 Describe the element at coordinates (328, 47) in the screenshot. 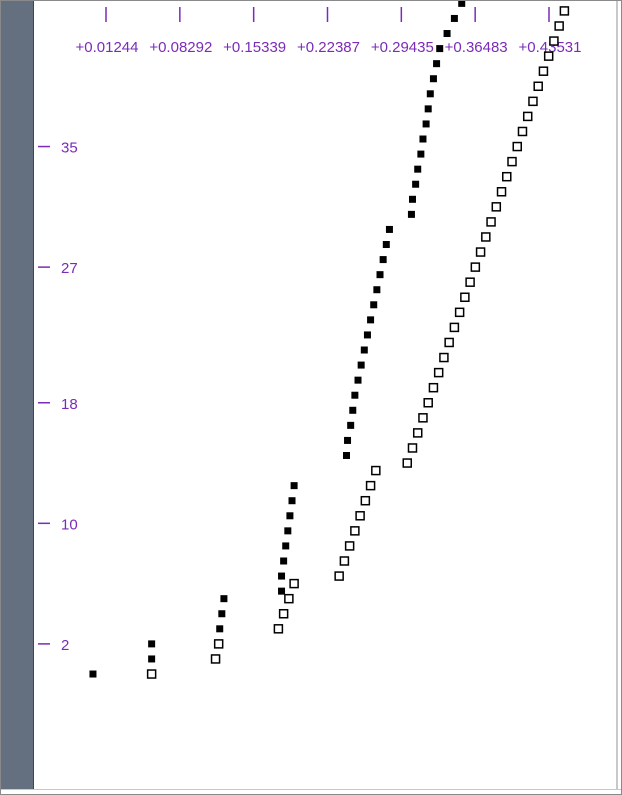

I see `x-tick-label: +0.22387` at that location.